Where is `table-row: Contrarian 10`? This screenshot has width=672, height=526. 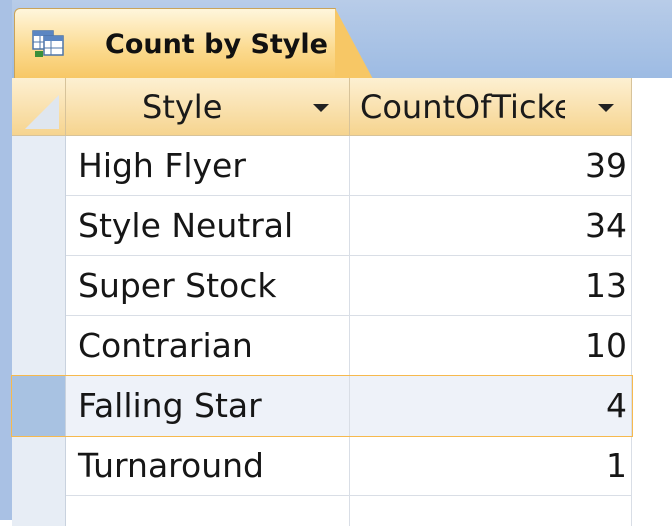 table-row: Contrarian 10 is located at coordinates (322, 346).